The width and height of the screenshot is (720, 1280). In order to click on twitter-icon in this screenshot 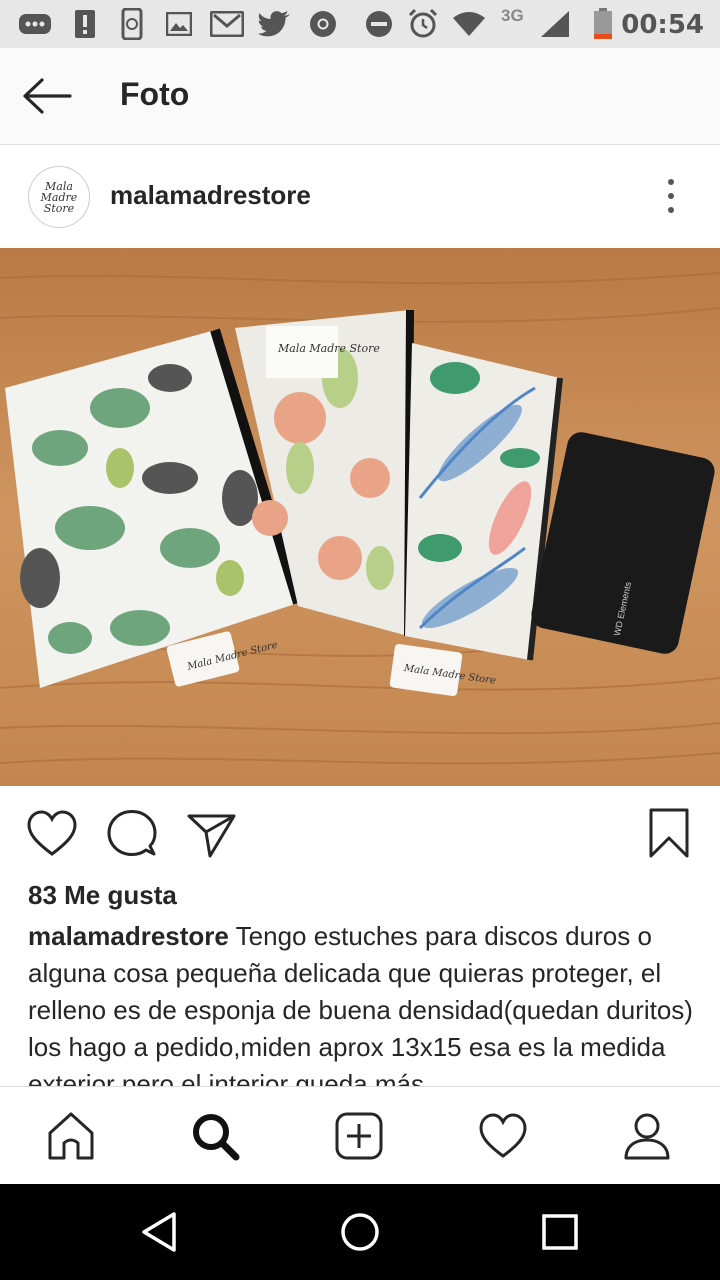, I will do `click(275, 24)`.